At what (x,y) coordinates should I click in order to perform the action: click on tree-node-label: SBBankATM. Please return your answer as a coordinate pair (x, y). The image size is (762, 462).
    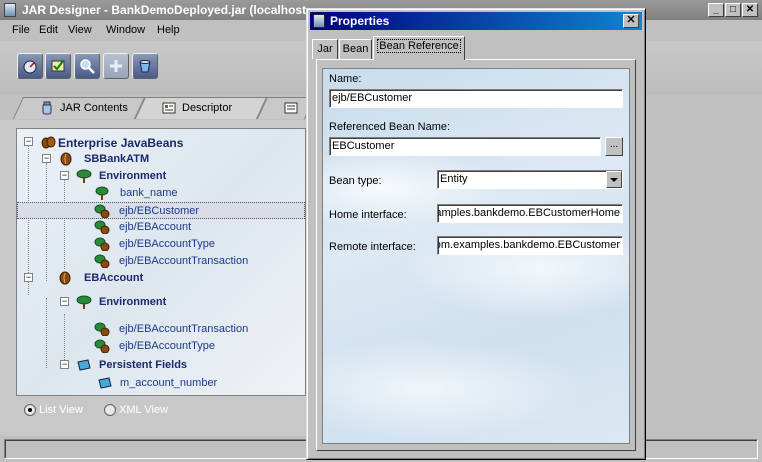
    Looking at the image, I should click on (117, 159).